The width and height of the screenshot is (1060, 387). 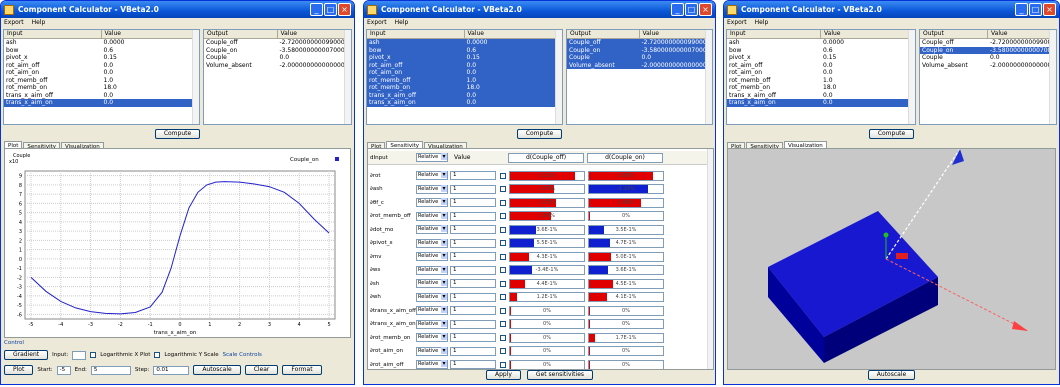 I want to click on header-out1: d(Couple_off), so click(x=546, y=157).